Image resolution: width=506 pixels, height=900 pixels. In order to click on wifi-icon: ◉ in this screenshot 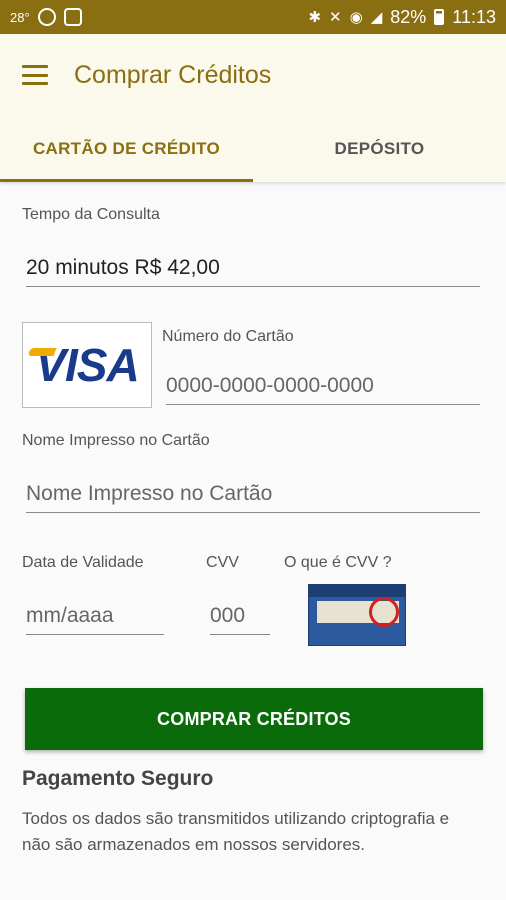, I will do `click(356, 17)`.